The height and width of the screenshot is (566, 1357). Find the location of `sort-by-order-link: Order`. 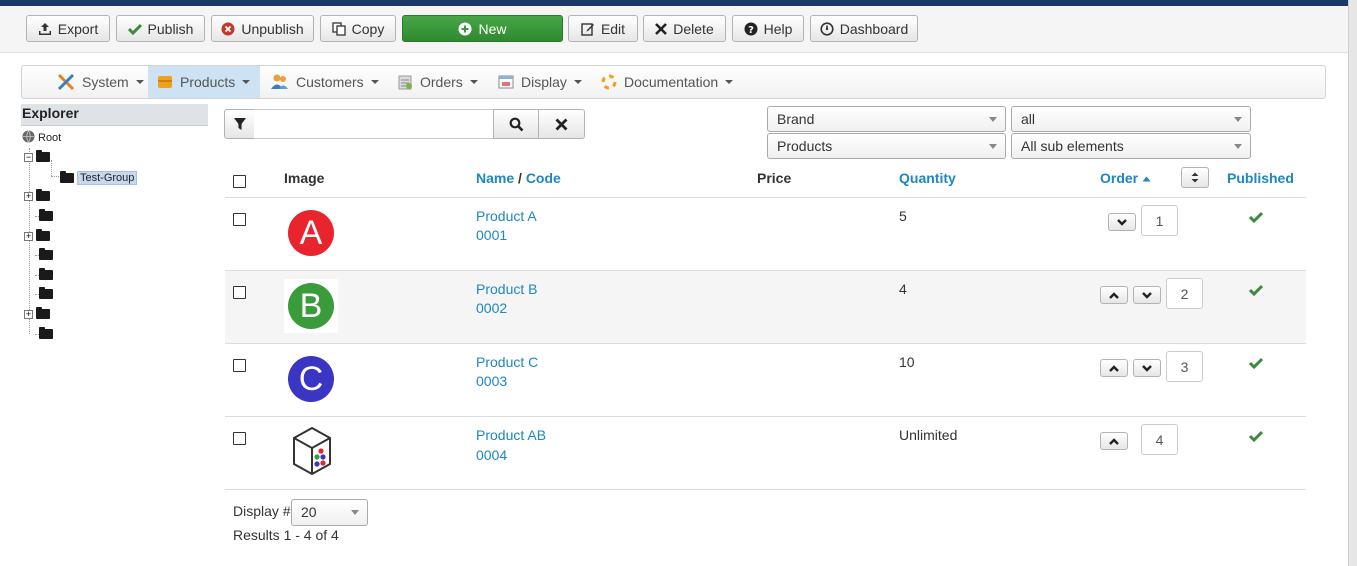

sort-by-order-link: Order is located at coordinates (1119, 178).